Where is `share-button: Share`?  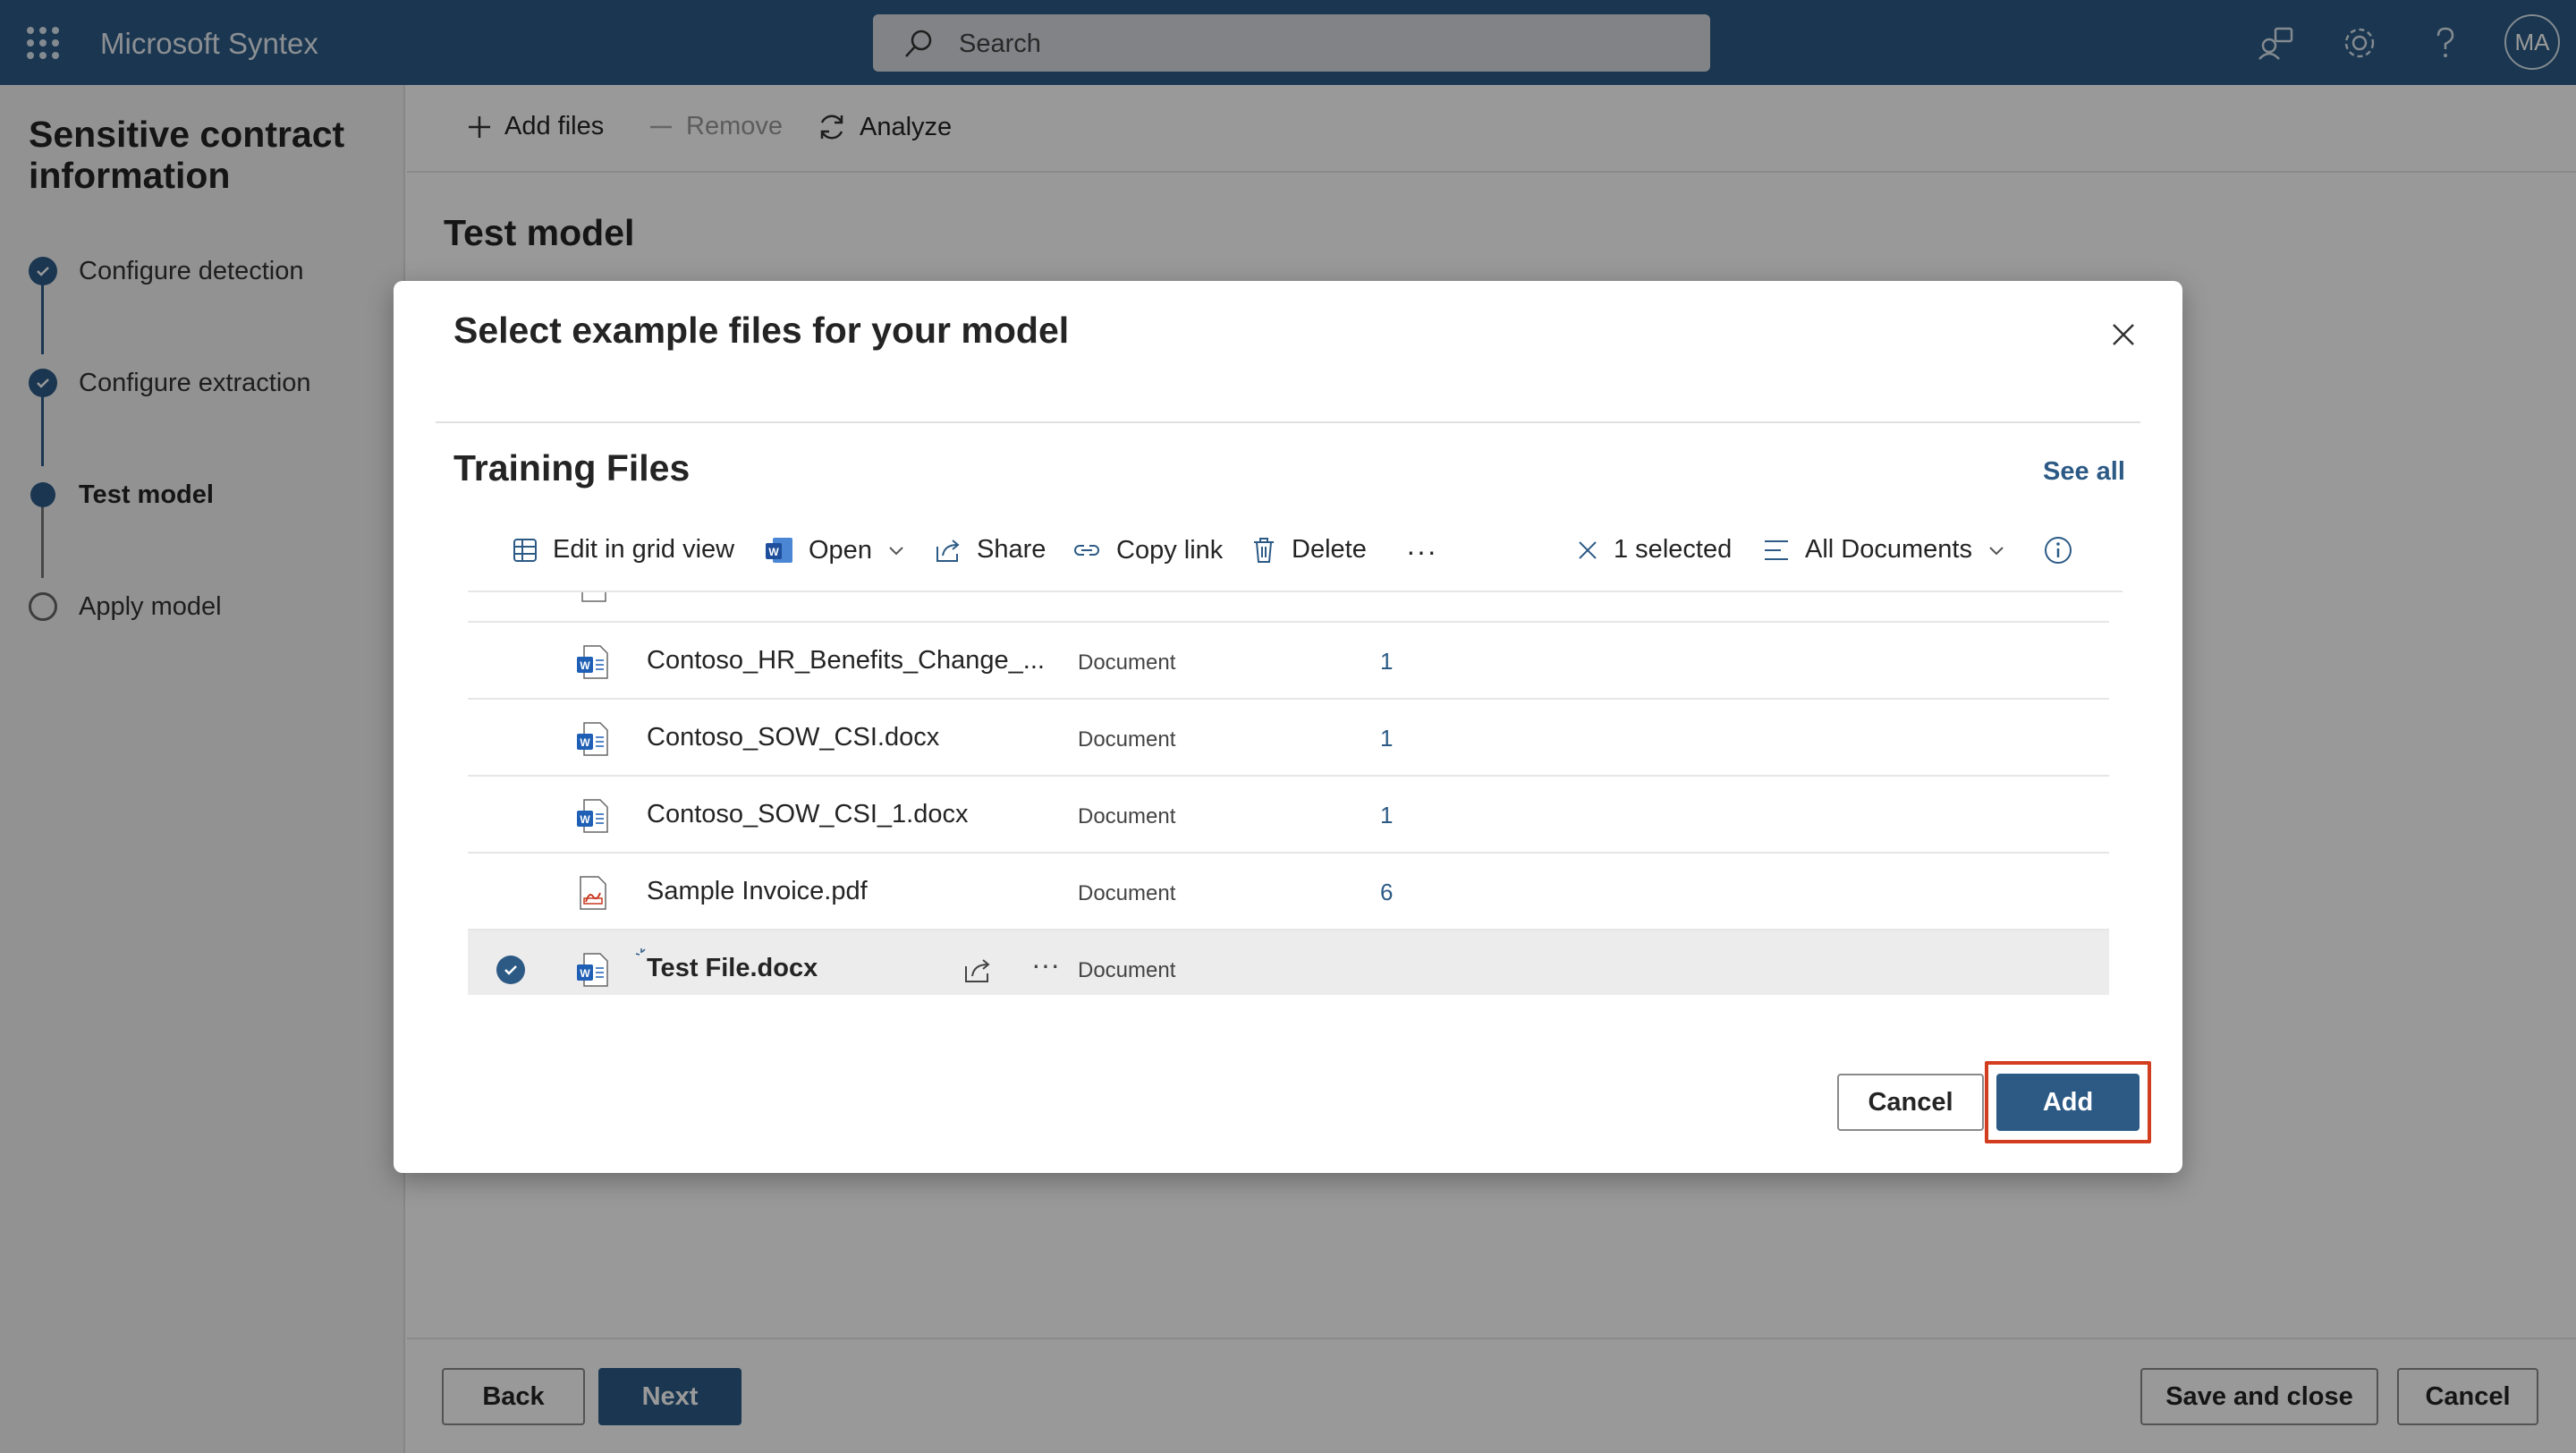
share-button: Share is located at coordinates (990, 550).